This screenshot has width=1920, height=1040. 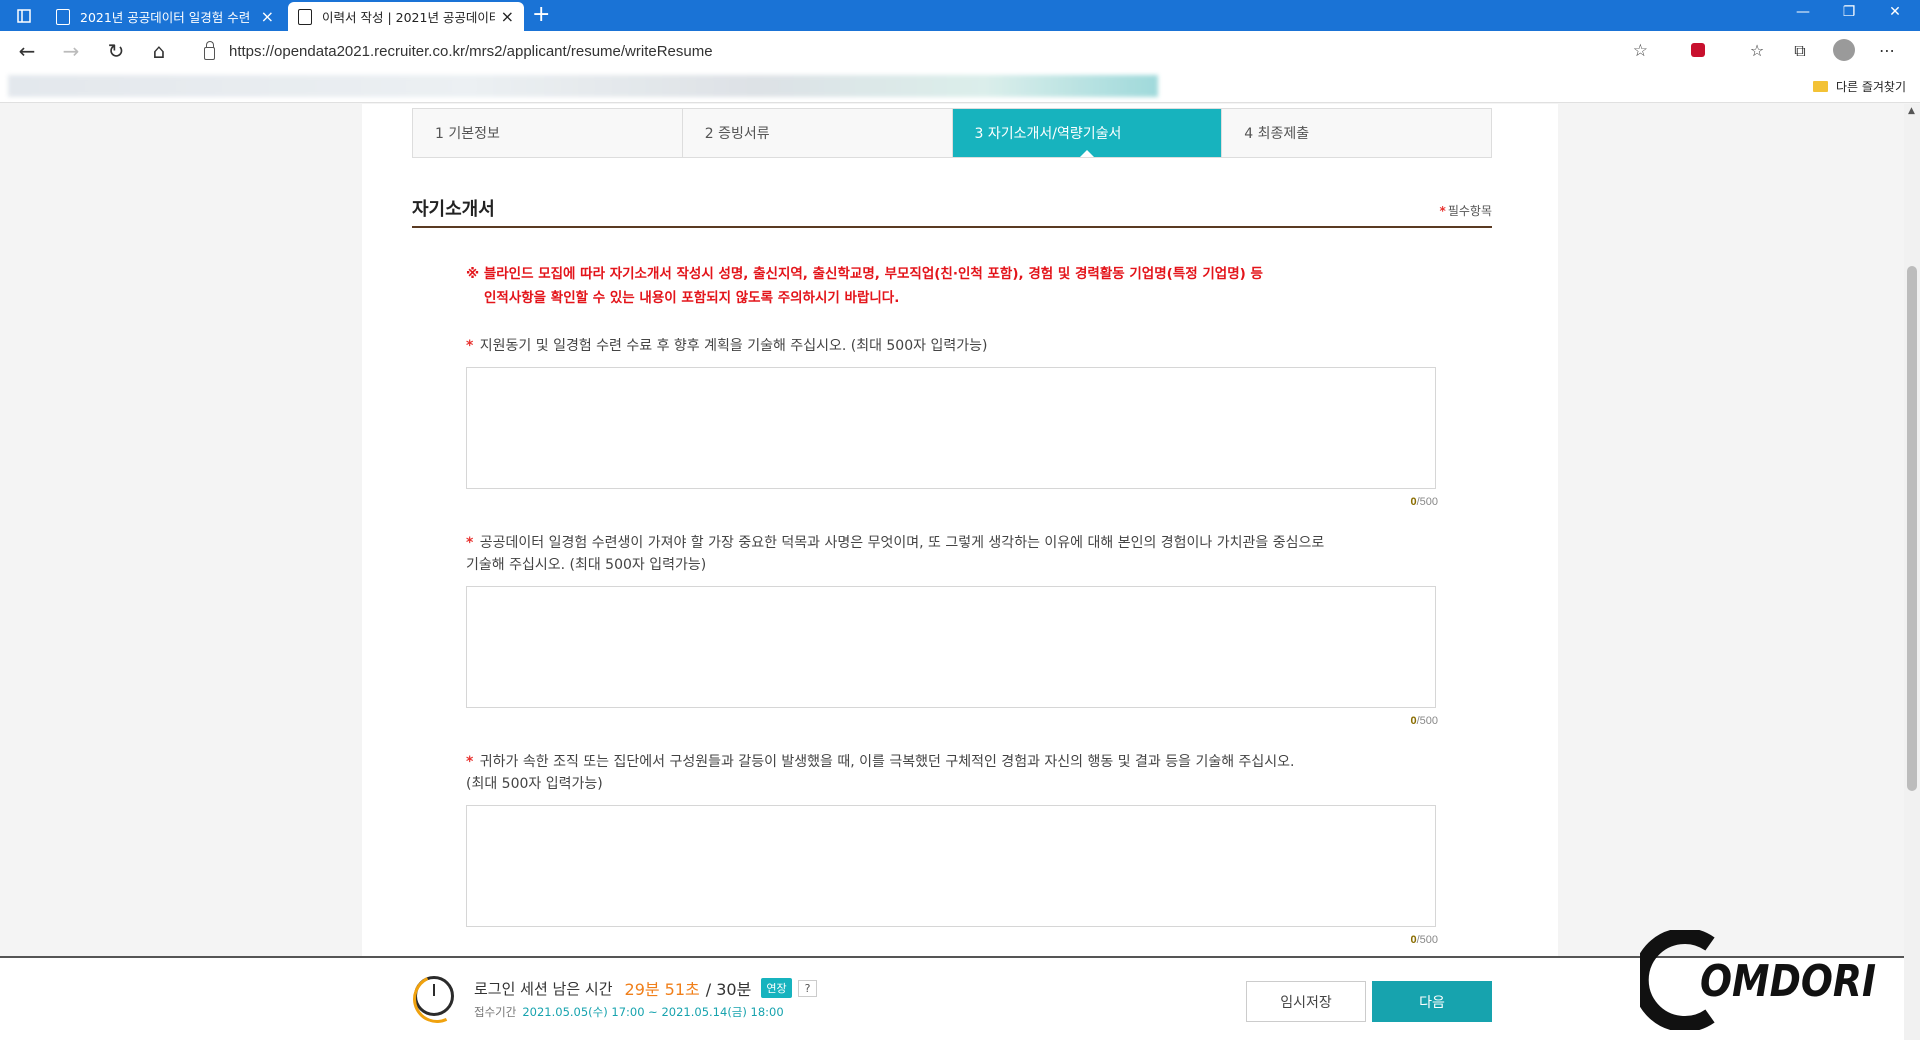 I want to click on minimize-icon: —, so click(x=1803, y=12).